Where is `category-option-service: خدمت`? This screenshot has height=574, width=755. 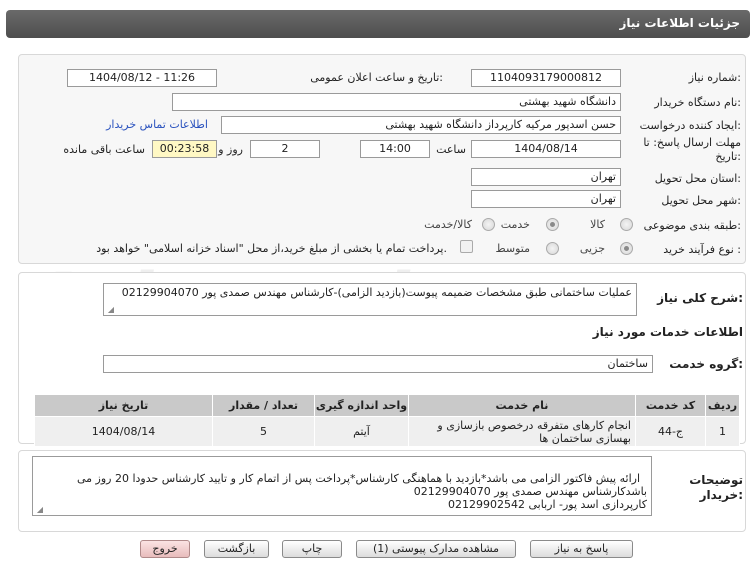 category-option-service: خدمت is located at coordinates (515, 224).